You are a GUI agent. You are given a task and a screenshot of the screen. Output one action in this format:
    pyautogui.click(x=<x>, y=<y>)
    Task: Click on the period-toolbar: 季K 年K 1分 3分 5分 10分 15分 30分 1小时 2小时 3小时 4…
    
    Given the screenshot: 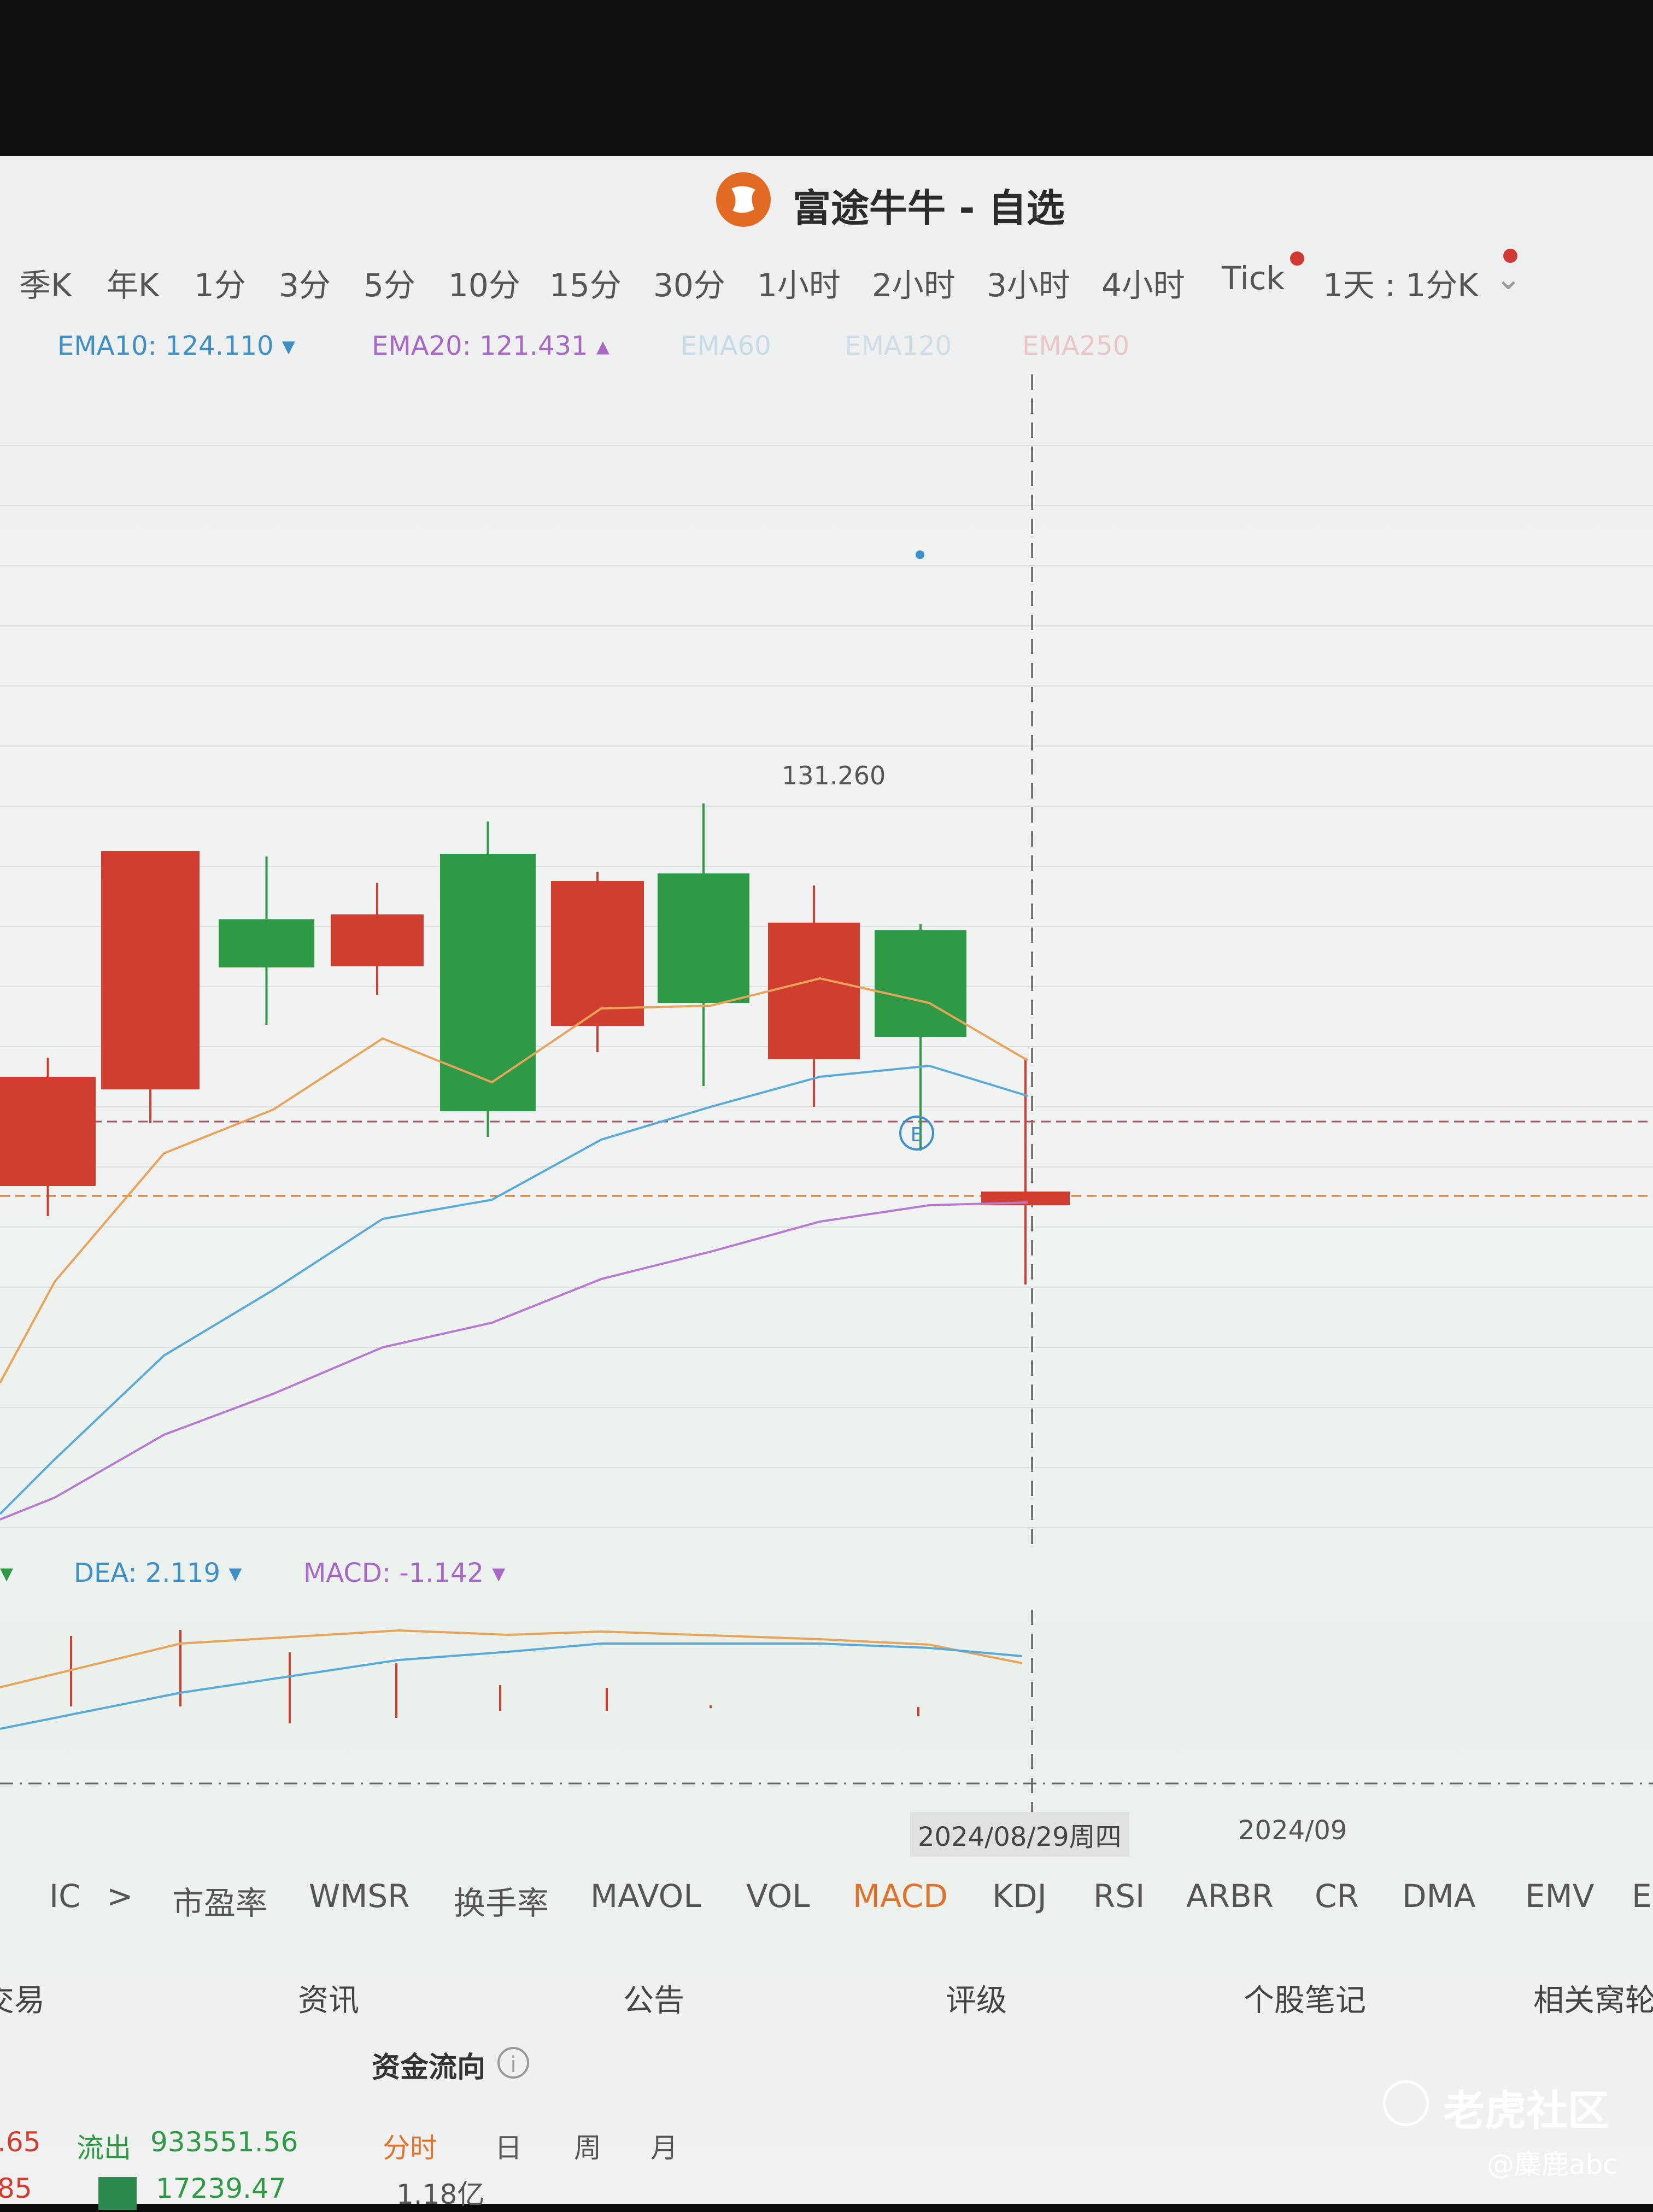 What is the action you would take?
    pyautogui.click(x=826, y=279)
    